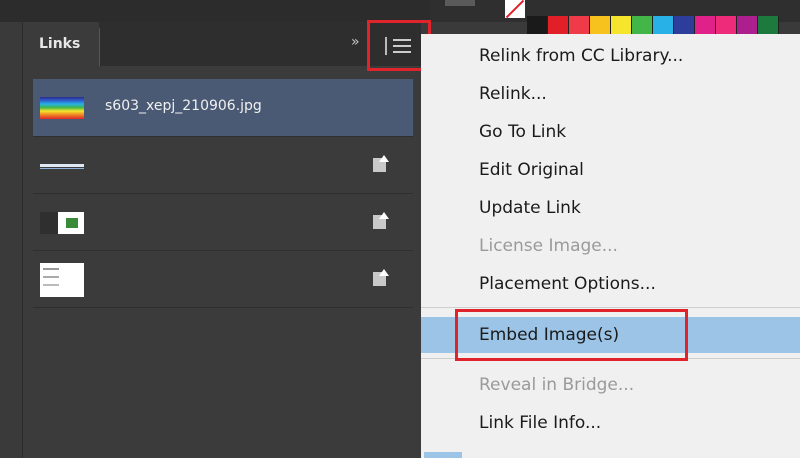 This screenshot has width=800, height=458. What do you see at coordinates (443, 455) in the screenshot?
I see `menu-scroll-accent` at bounding box center [443, 455].